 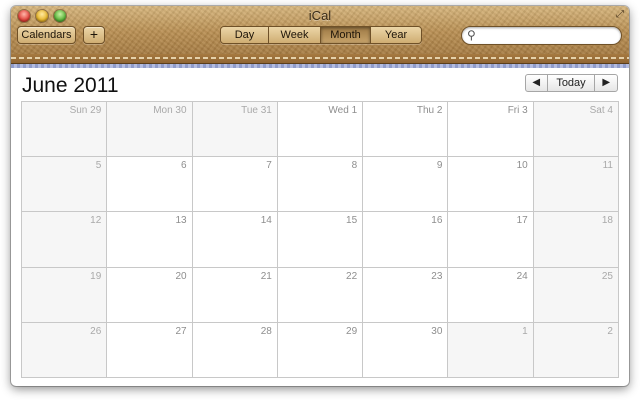 What do you see at coordinates (406, 185) in the screenshot?
I see `day-cell: 9` at bounding box center [406, 185].